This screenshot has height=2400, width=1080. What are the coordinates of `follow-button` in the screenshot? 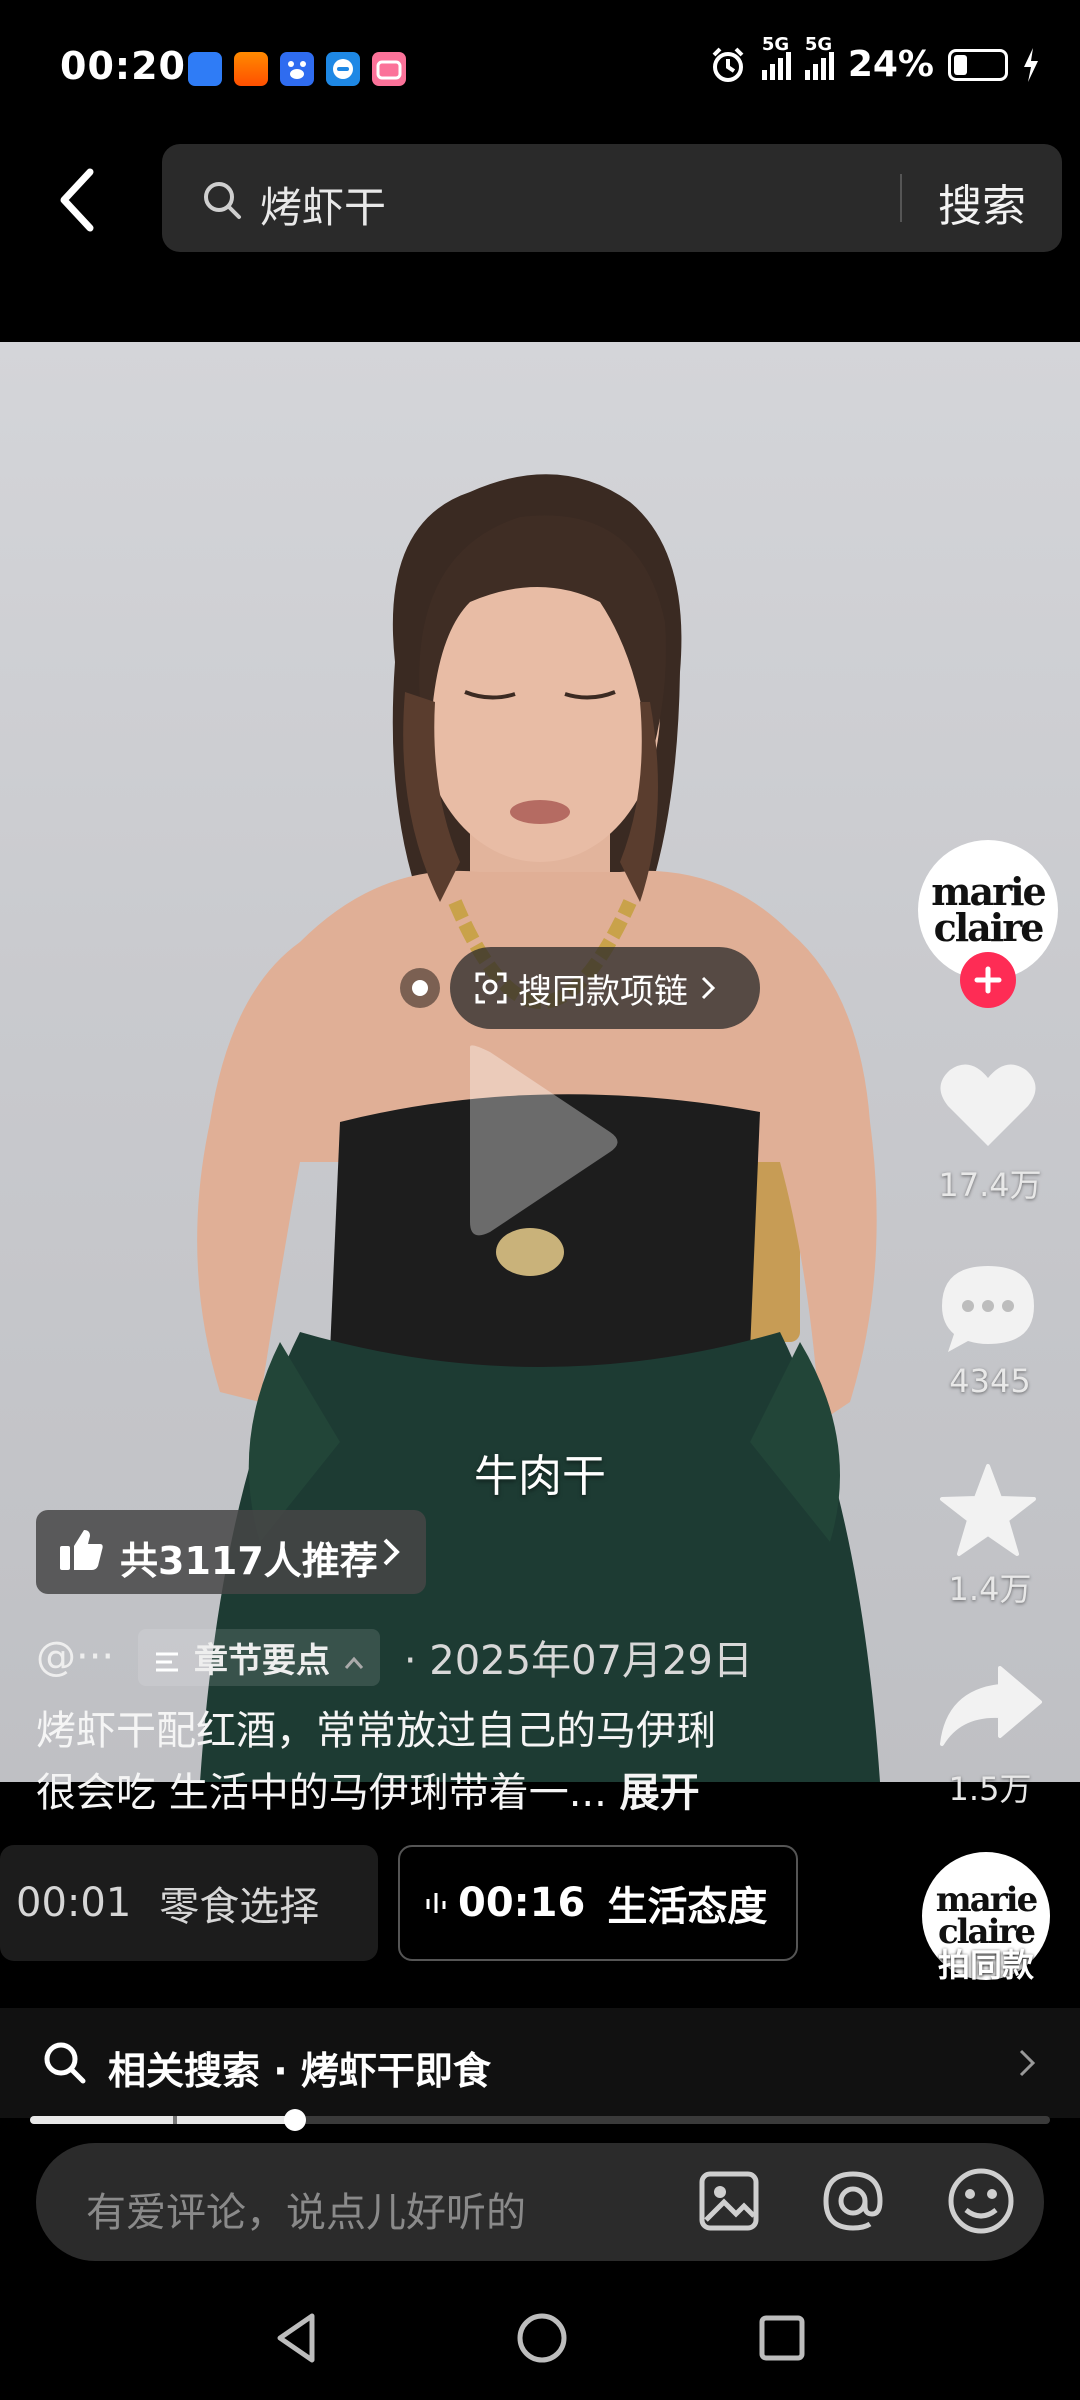 It's located at (988, 980).